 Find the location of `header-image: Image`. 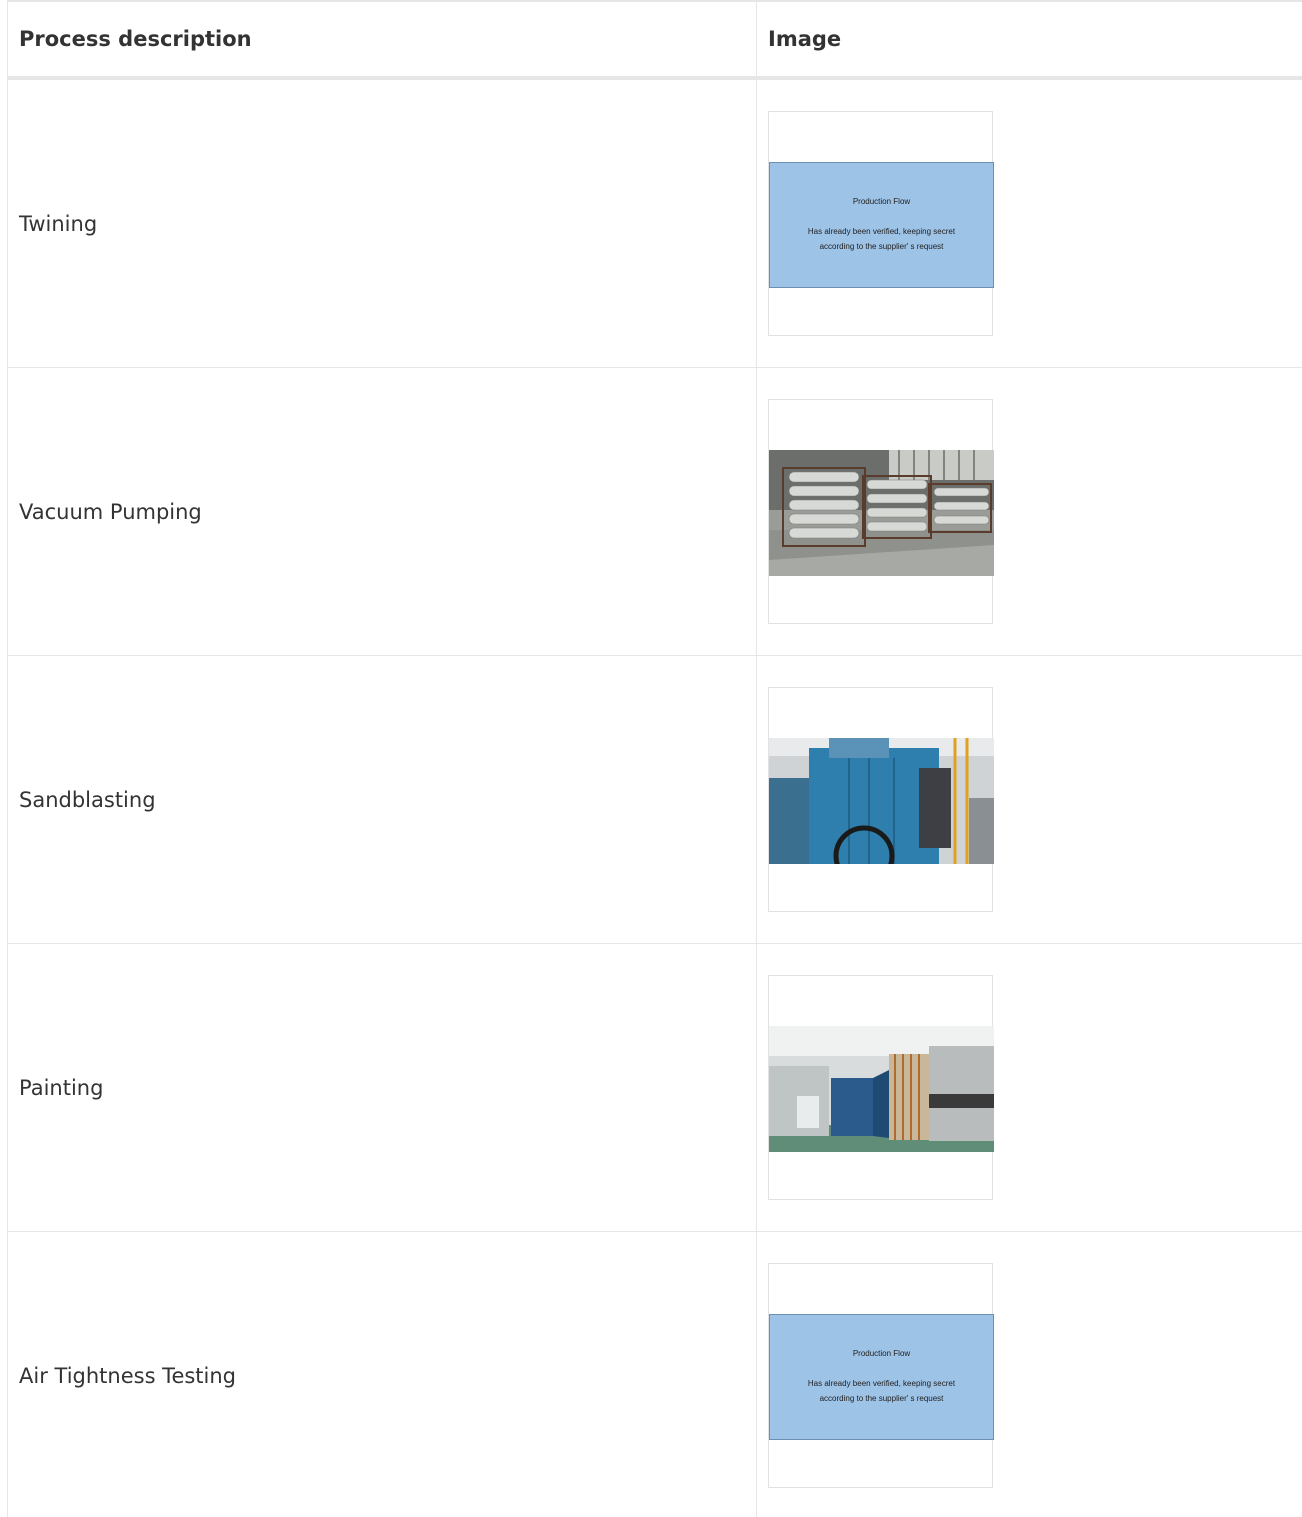

header-image: Image is located at coordinates (1029, 40).